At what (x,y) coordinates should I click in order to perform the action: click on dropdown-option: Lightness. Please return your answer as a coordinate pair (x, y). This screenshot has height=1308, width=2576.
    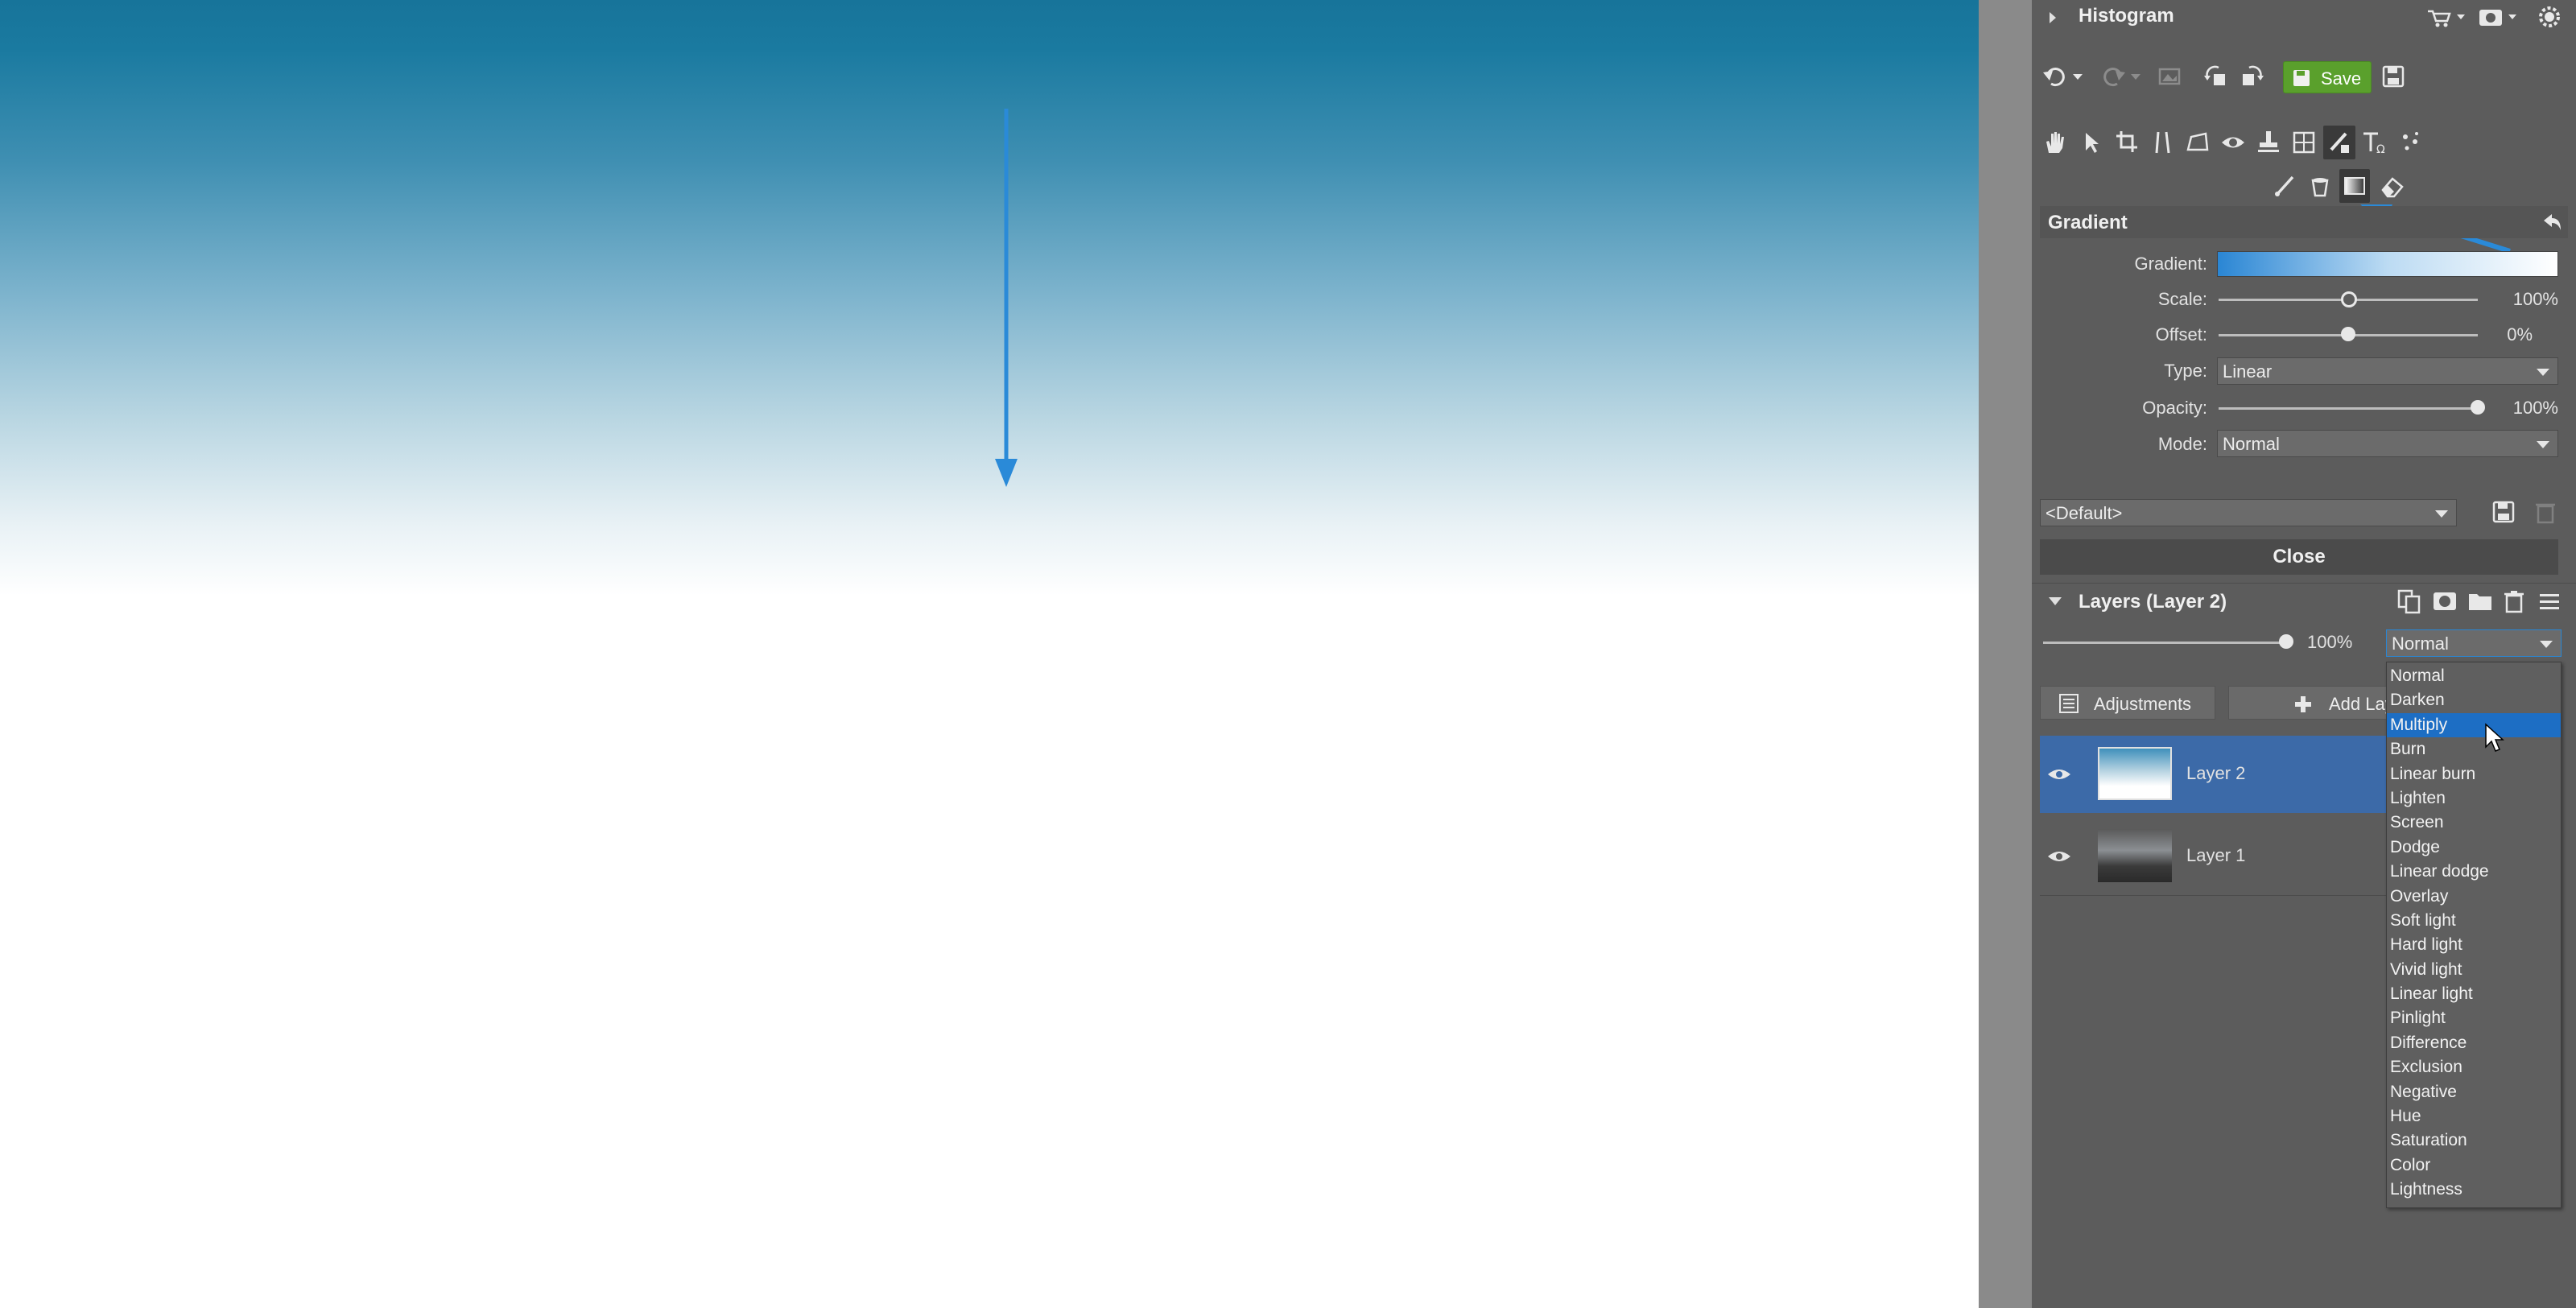
    Looking at the image, I should click on (2474, 1190).